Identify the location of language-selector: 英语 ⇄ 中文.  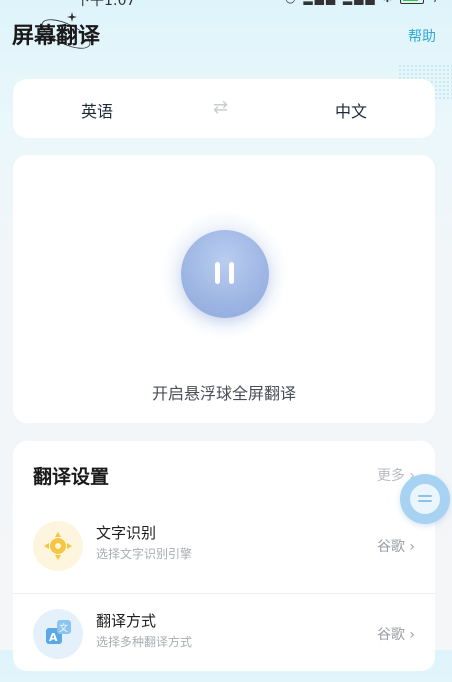
(224, 108).